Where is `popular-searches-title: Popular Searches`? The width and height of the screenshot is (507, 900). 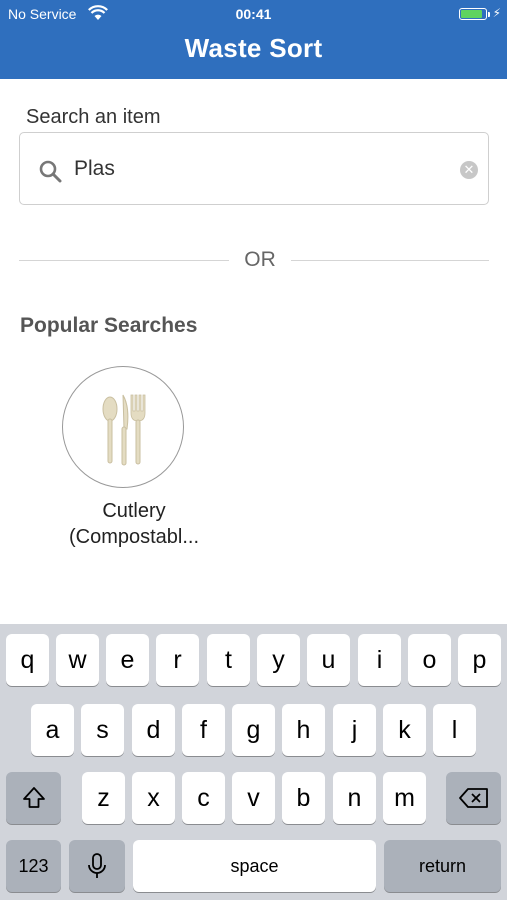
popular-searches-title: Popular Searches is located at coordinates (109, 325).